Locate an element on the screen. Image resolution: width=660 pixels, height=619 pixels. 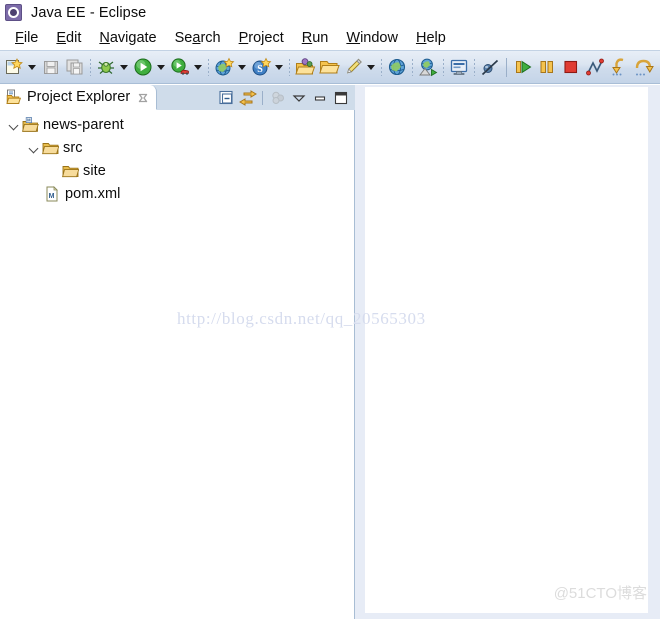
tree-item-label: src is located at coordinates (73, 147).